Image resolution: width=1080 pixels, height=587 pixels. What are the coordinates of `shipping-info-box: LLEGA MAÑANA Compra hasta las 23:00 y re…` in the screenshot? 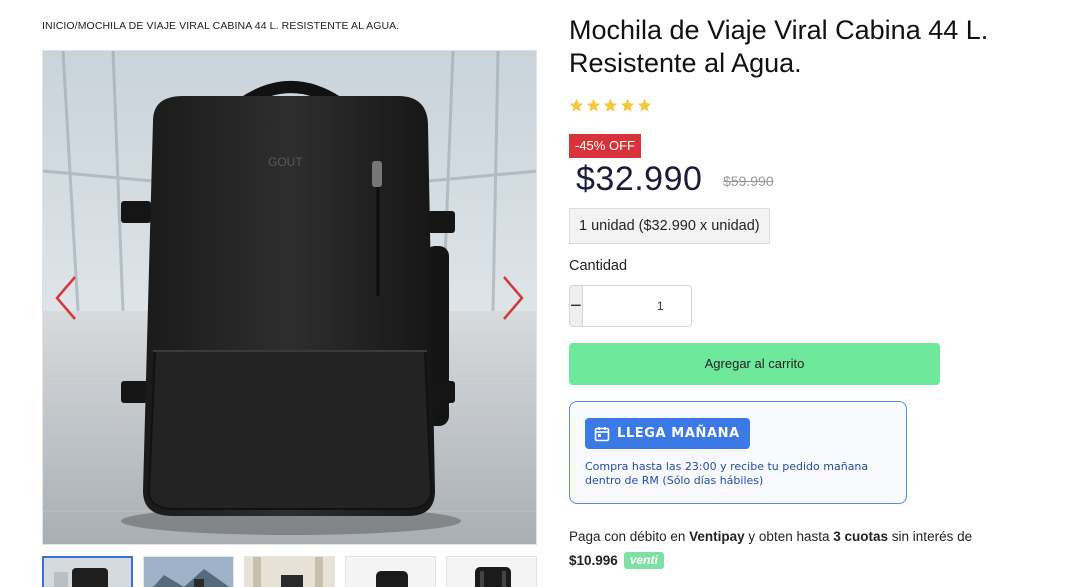 It's located at (738, 452).